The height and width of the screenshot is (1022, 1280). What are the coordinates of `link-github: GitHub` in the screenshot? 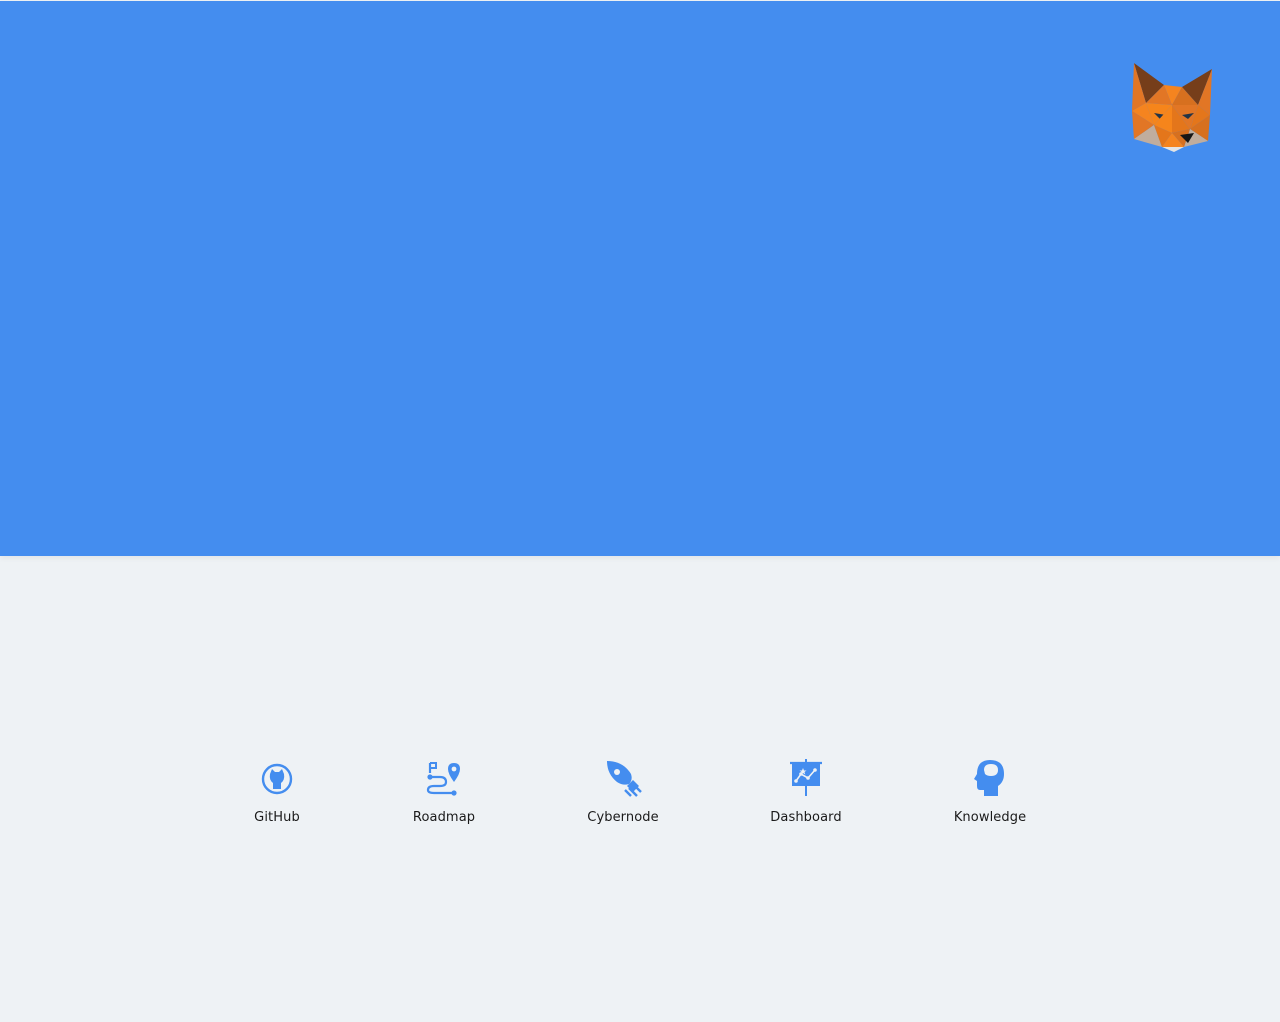 It's located at (277, 791).